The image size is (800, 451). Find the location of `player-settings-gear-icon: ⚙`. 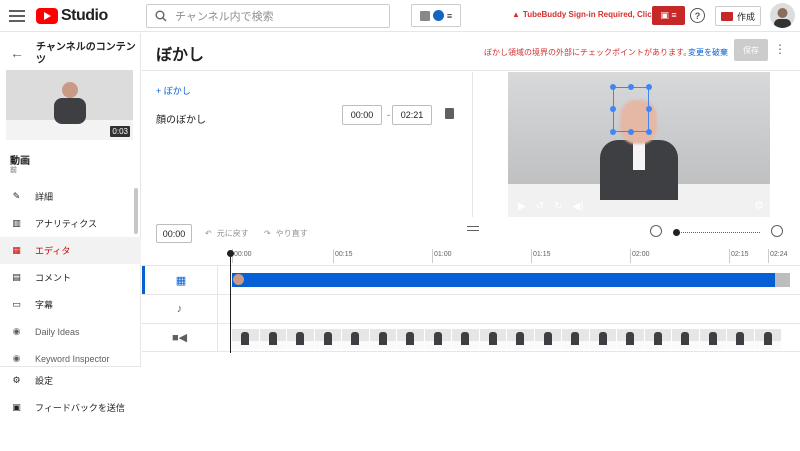

player-settings-gear-icon: ⚙ is located at coordinates (759, 205).